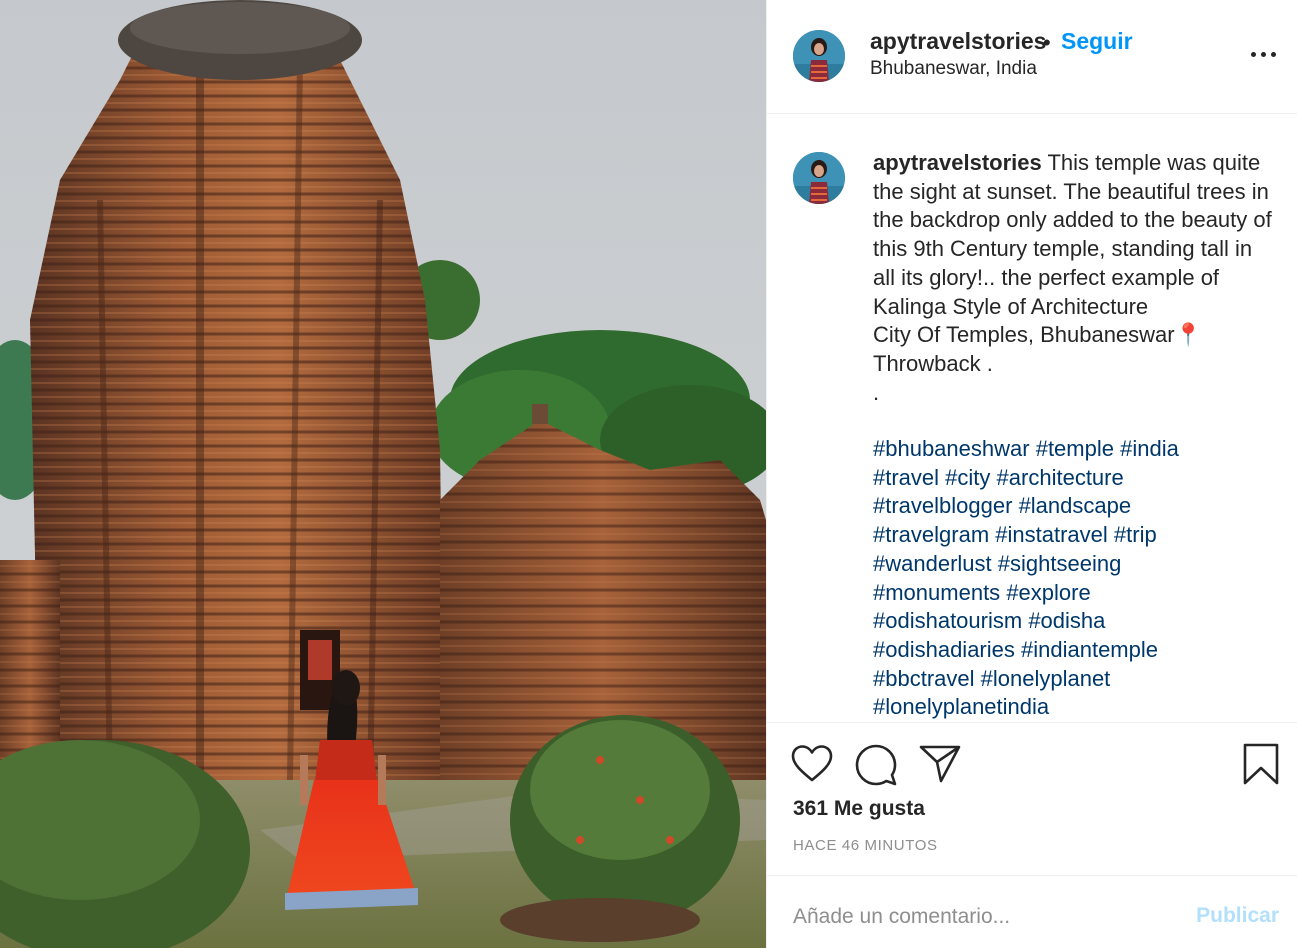  Describe the element at coordinates (859, 809) in the screenshot. I see `likes-count: 361 Me gusta` at that location.